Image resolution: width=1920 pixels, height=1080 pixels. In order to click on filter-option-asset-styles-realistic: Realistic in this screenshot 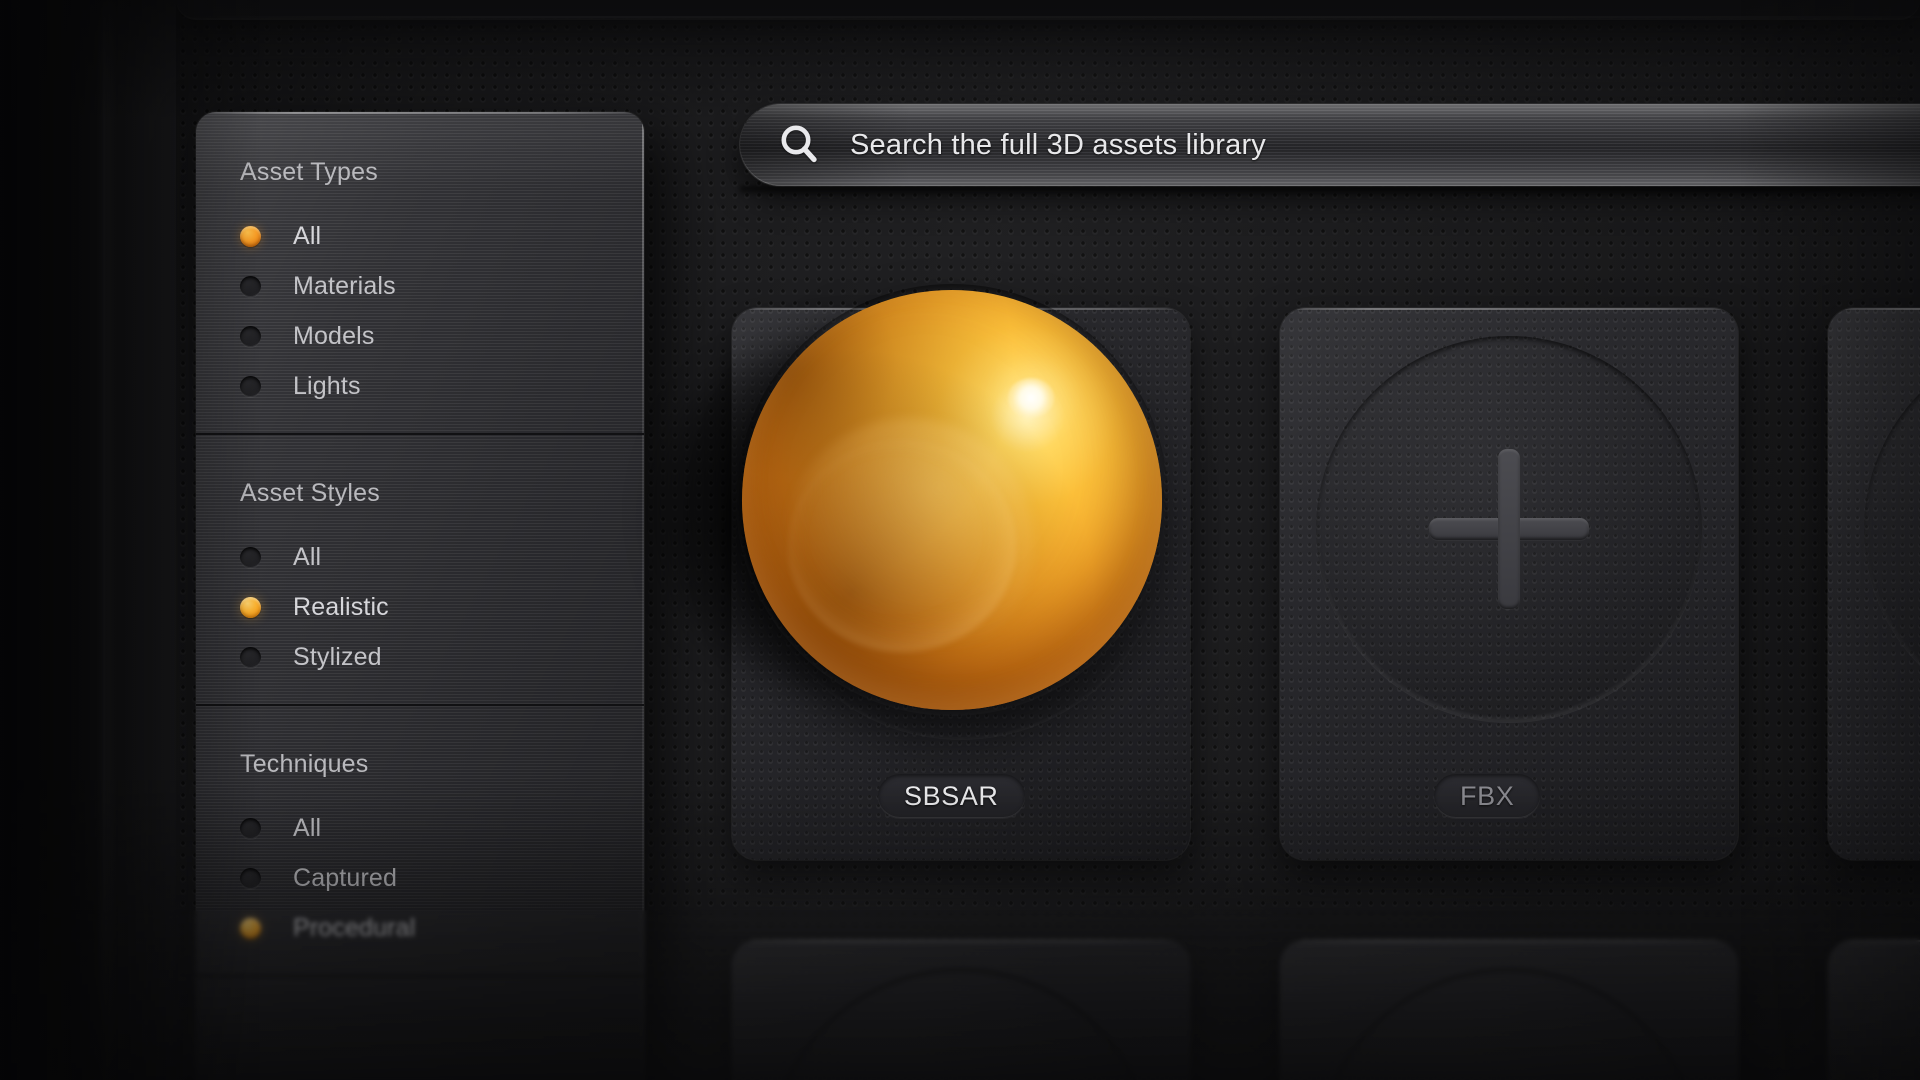, I will do `click(420, 607)`.